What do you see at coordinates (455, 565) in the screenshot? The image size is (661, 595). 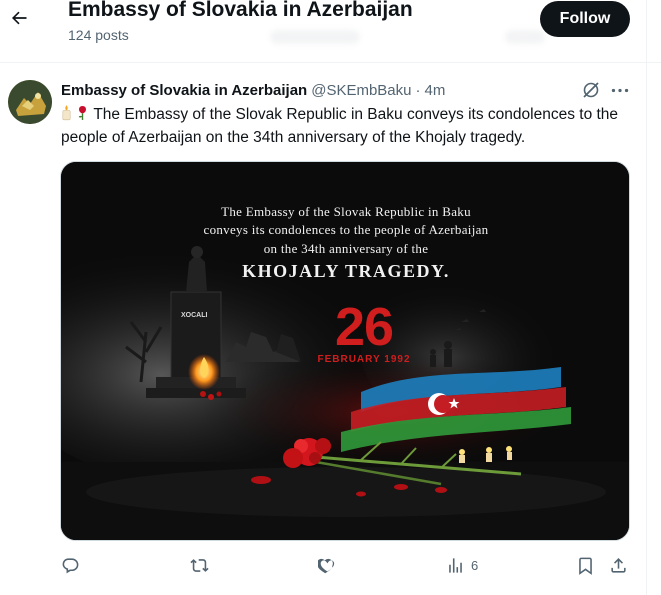 I see `views-icon` at bounding box center [455, 565].